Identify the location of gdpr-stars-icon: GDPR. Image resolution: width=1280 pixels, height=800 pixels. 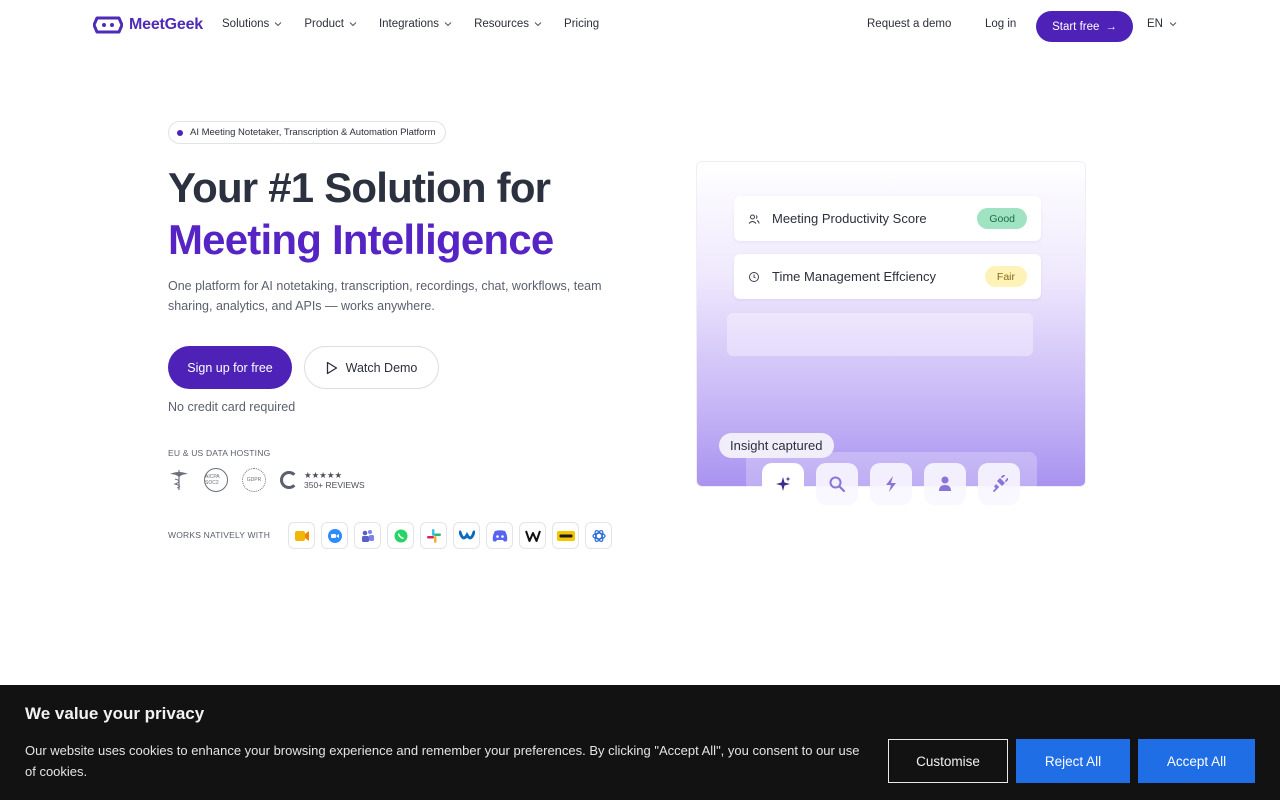
(254, 480).